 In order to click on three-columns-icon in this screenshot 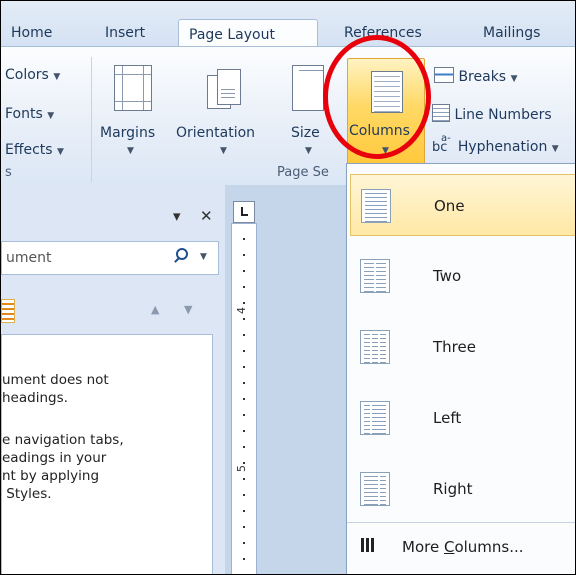, I will do `click(375, 347)`.